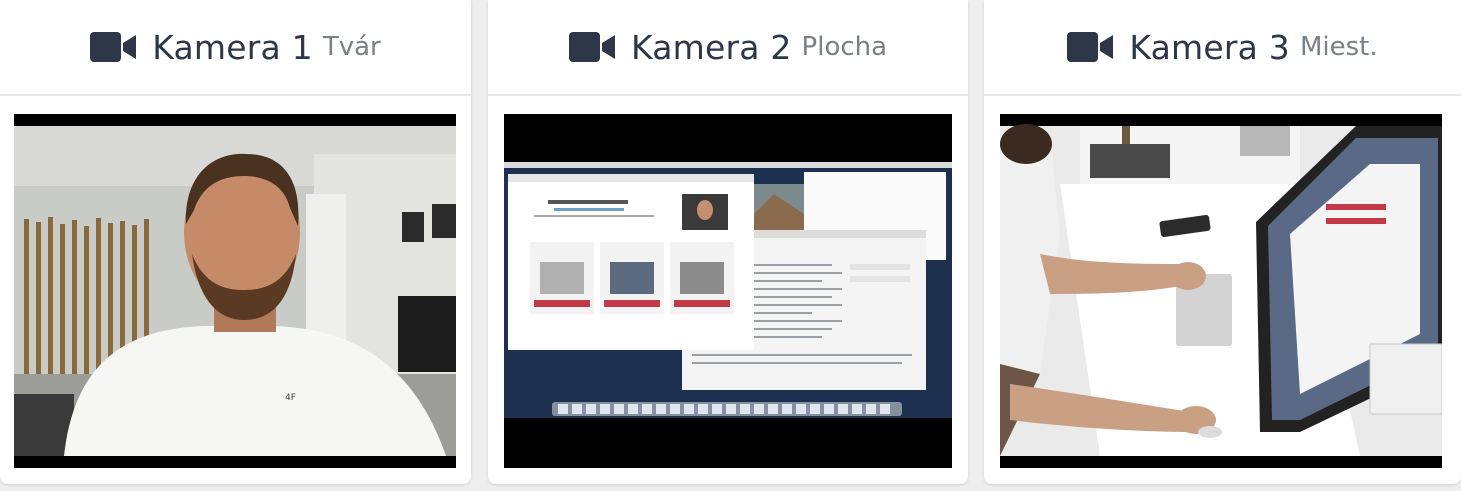 Image resolution: width=1461 pixels, height=491 pixels. What do you see at coordinates (711, 47) in the screenshot?
I see `camera-title: Kamera 2` at bounding box center [711, 47].